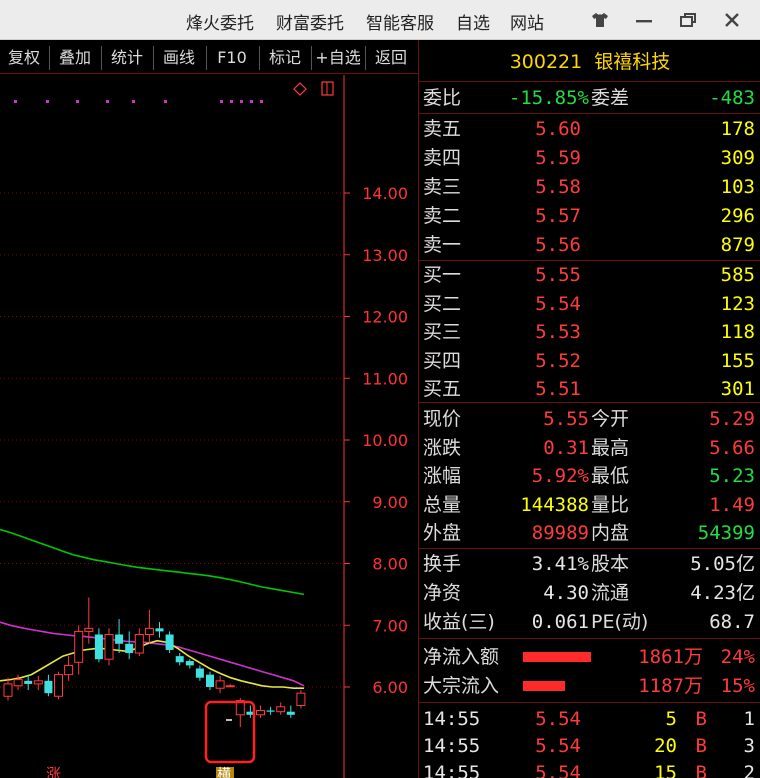 This screenshot has height=778, width=760. What do you see at coordinates (610, 447) in the screenshot?
I see `stat-label: 最高` at bounding box center [610, 447].